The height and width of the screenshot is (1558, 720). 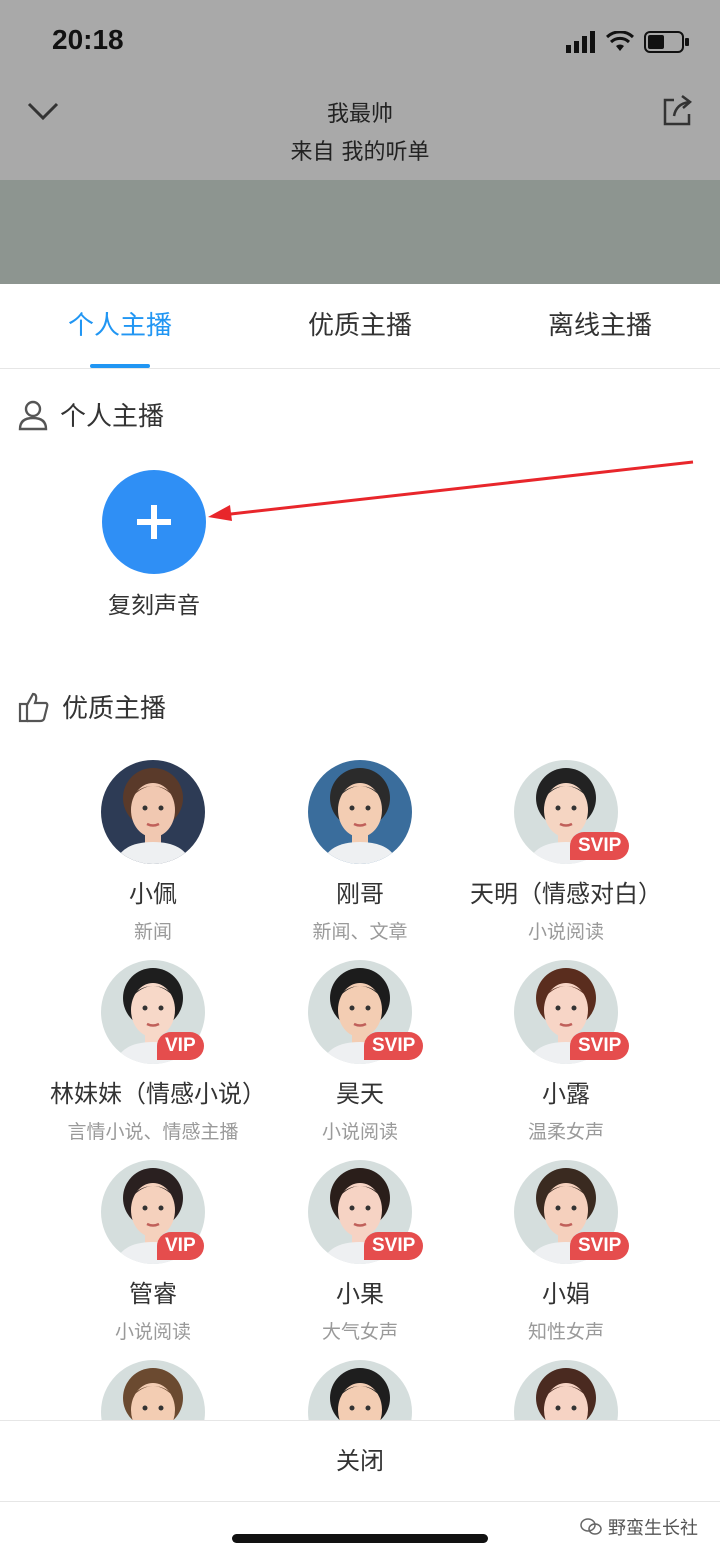 I want to click on anchor-card: SVIP 天明（情感对白） 小说阅读, so click(x=566, y=852).